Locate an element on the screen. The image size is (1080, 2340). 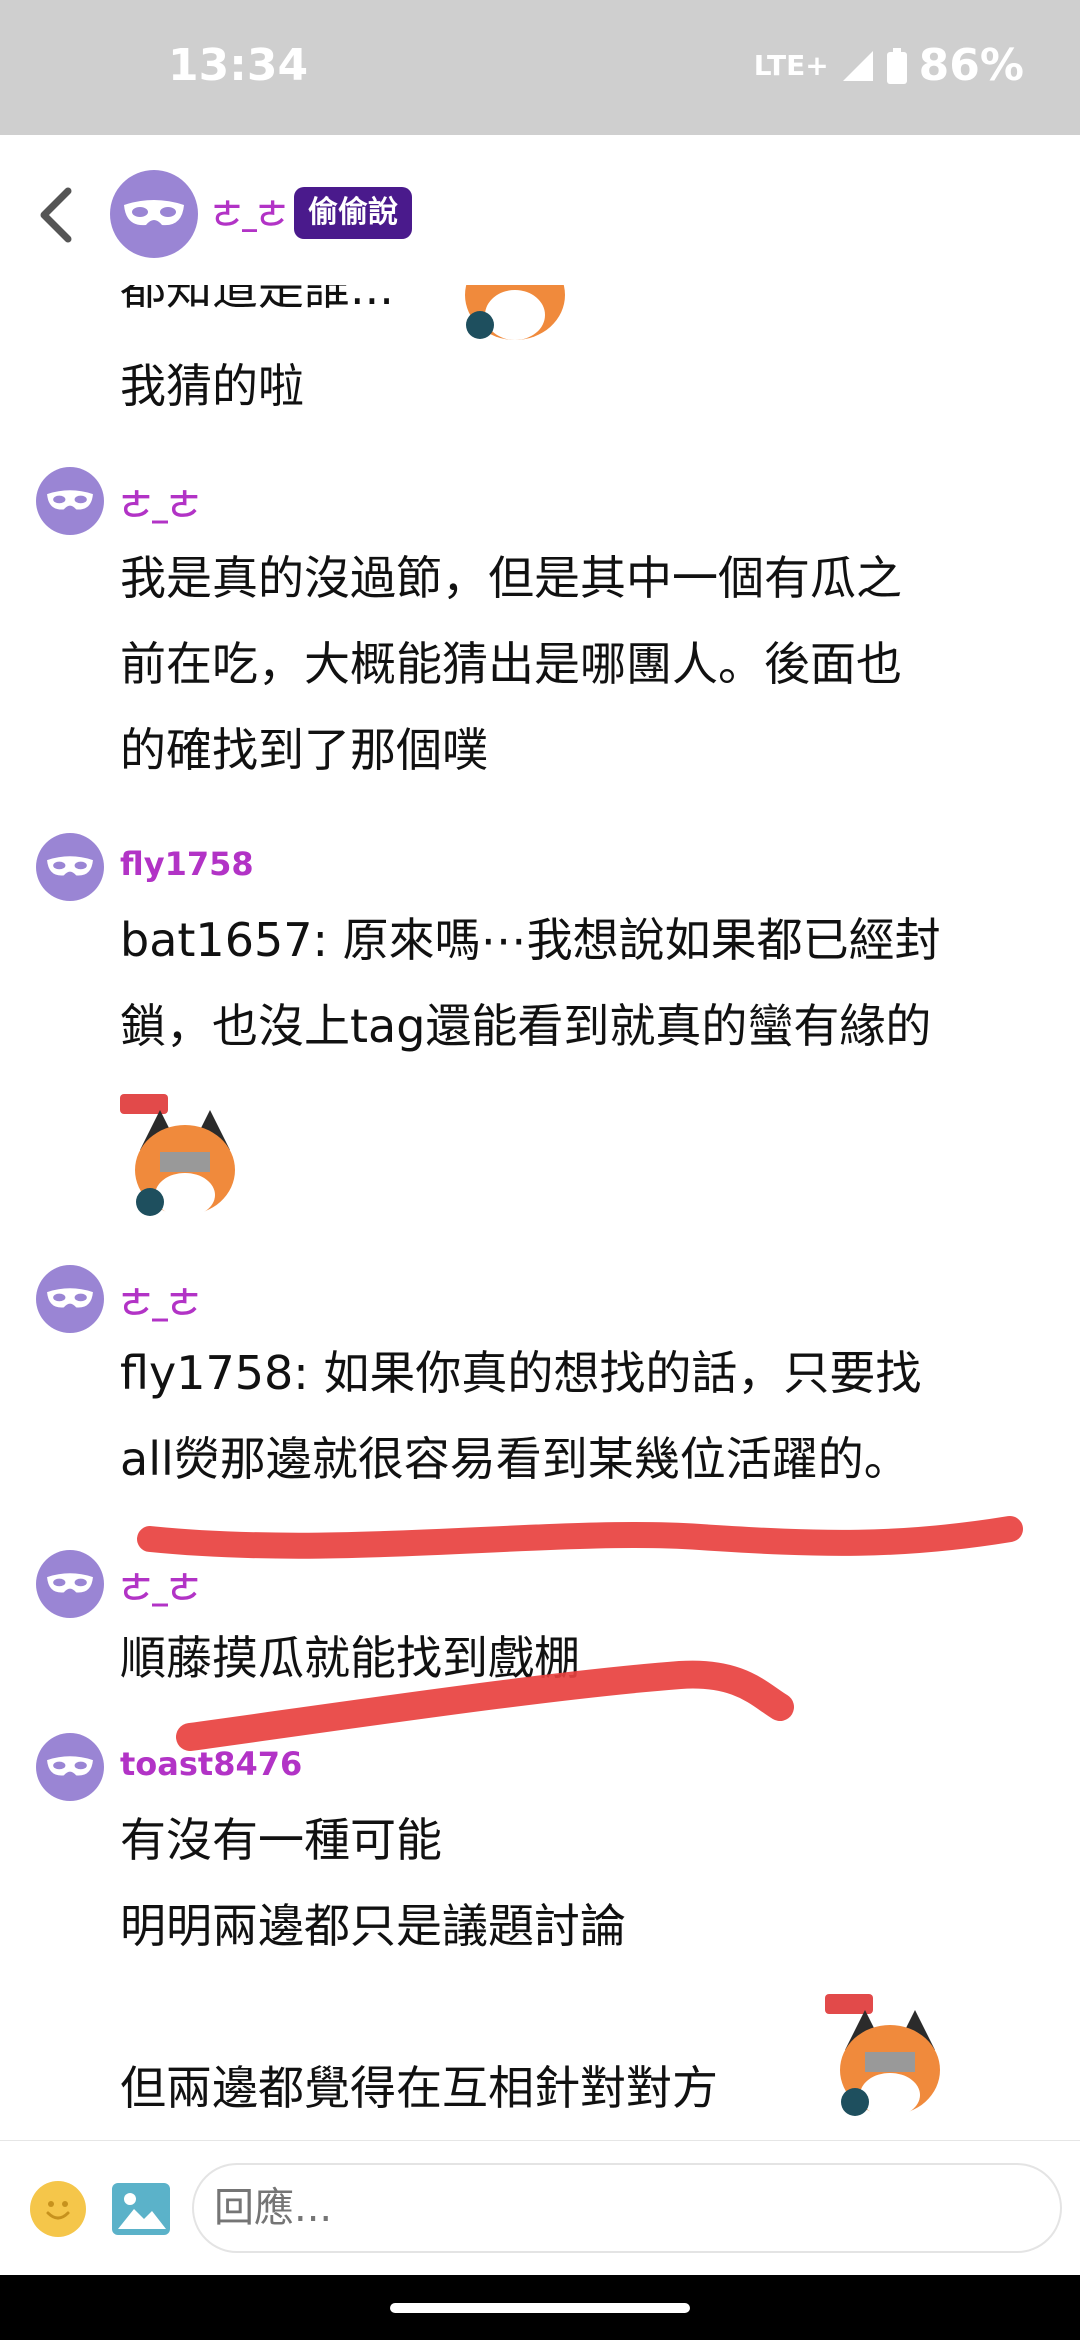
message-text: 前在吃，大概能猜出是哪團人。後面也 is located at coordinates (511, 664).